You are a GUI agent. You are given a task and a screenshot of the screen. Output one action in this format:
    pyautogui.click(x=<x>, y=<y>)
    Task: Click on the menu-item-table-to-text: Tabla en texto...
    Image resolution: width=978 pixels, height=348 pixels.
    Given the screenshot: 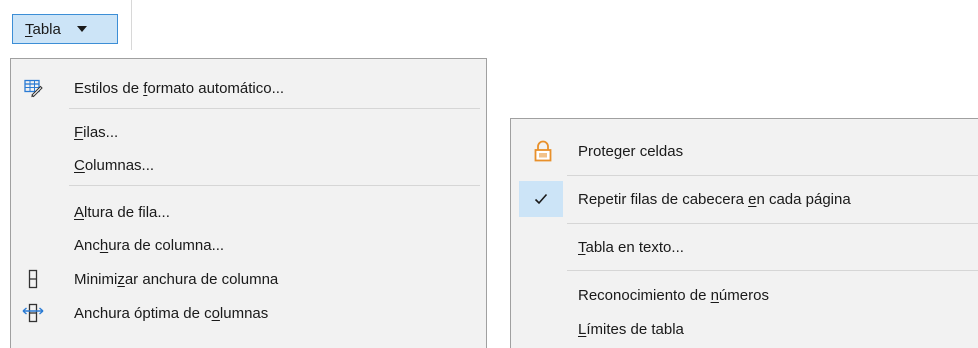 What is the action you would take?
    pyautogui.click(x=744, y=247)
    